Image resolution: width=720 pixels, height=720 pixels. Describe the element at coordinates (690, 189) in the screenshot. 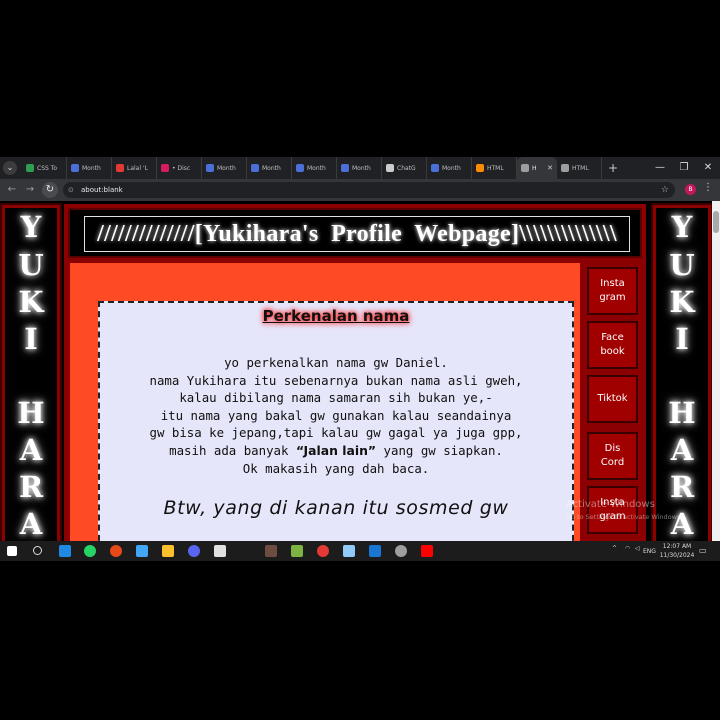

I see `profile-avatar: B` at that location.